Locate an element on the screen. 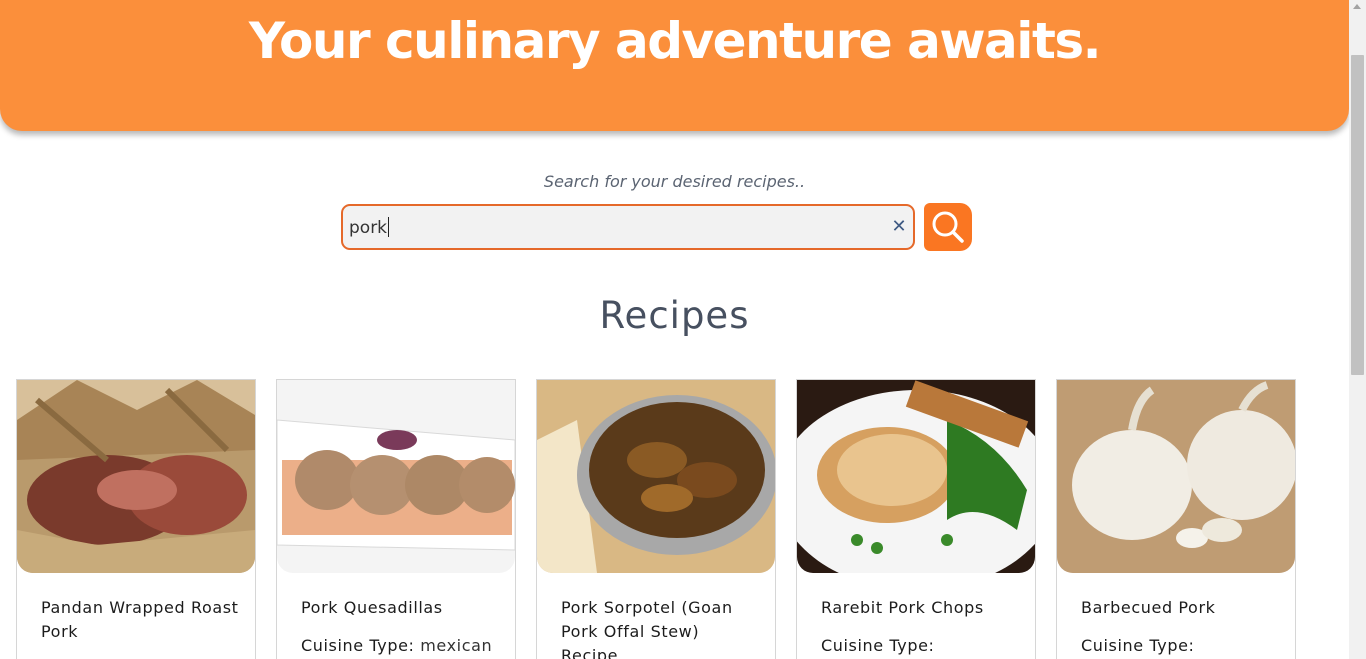 Image resolution: width=1366 pixels, height=659 pixels. hero-title: Your culinary adventure awaits. is located at coordinates (675, 41).